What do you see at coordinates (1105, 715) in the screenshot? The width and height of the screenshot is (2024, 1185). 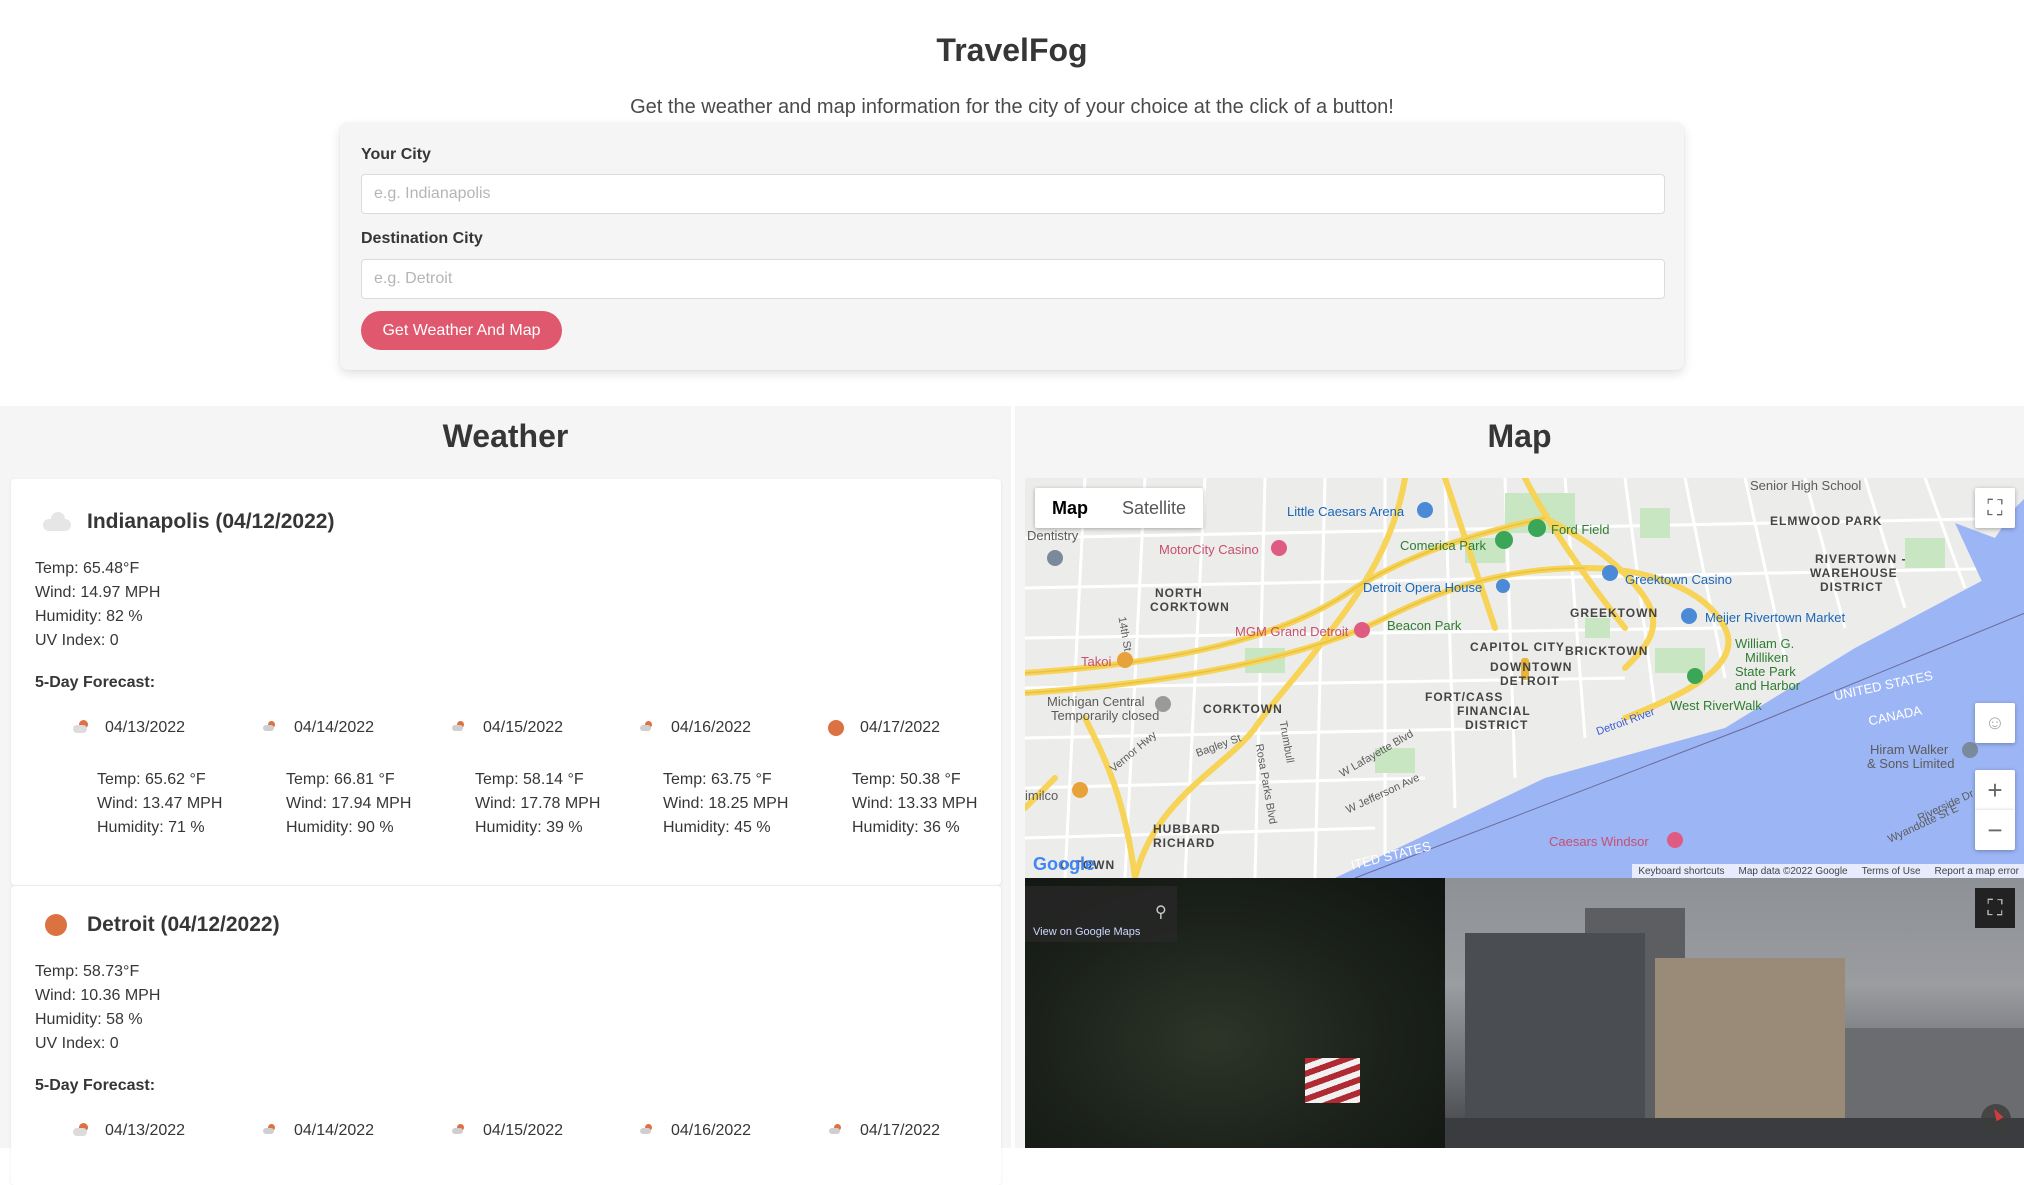 I see `map-label: Temporarily closed` at bounding box center [1105, 715].